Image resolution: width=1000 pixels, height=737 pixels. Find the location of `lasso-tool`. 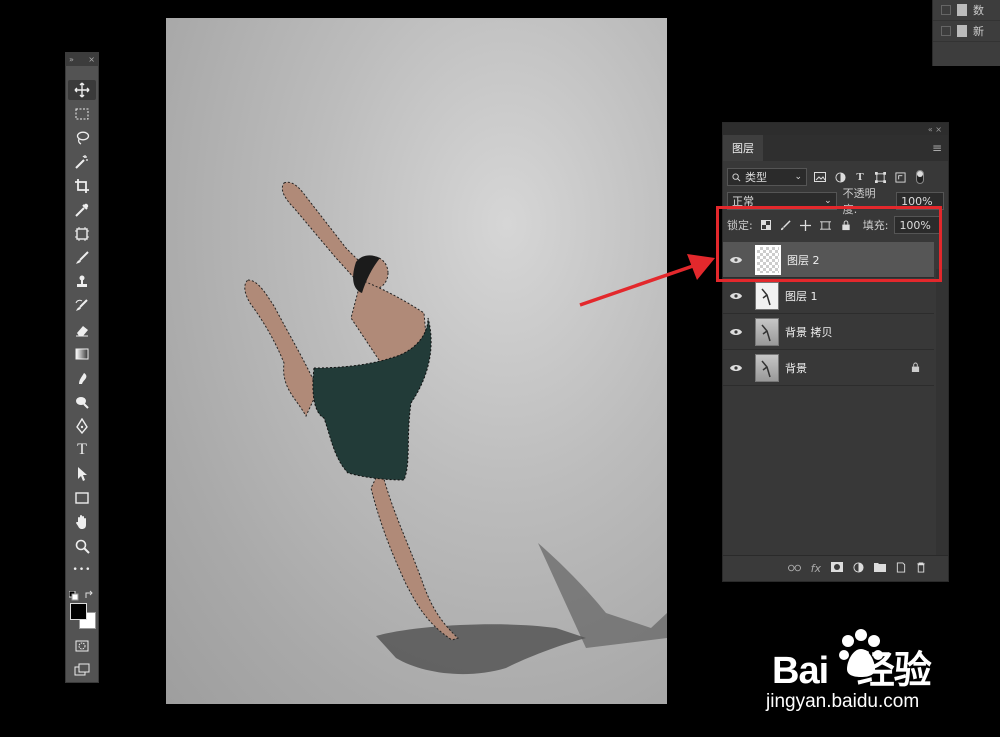

lasso-tool is located at coordinates (82, 138).